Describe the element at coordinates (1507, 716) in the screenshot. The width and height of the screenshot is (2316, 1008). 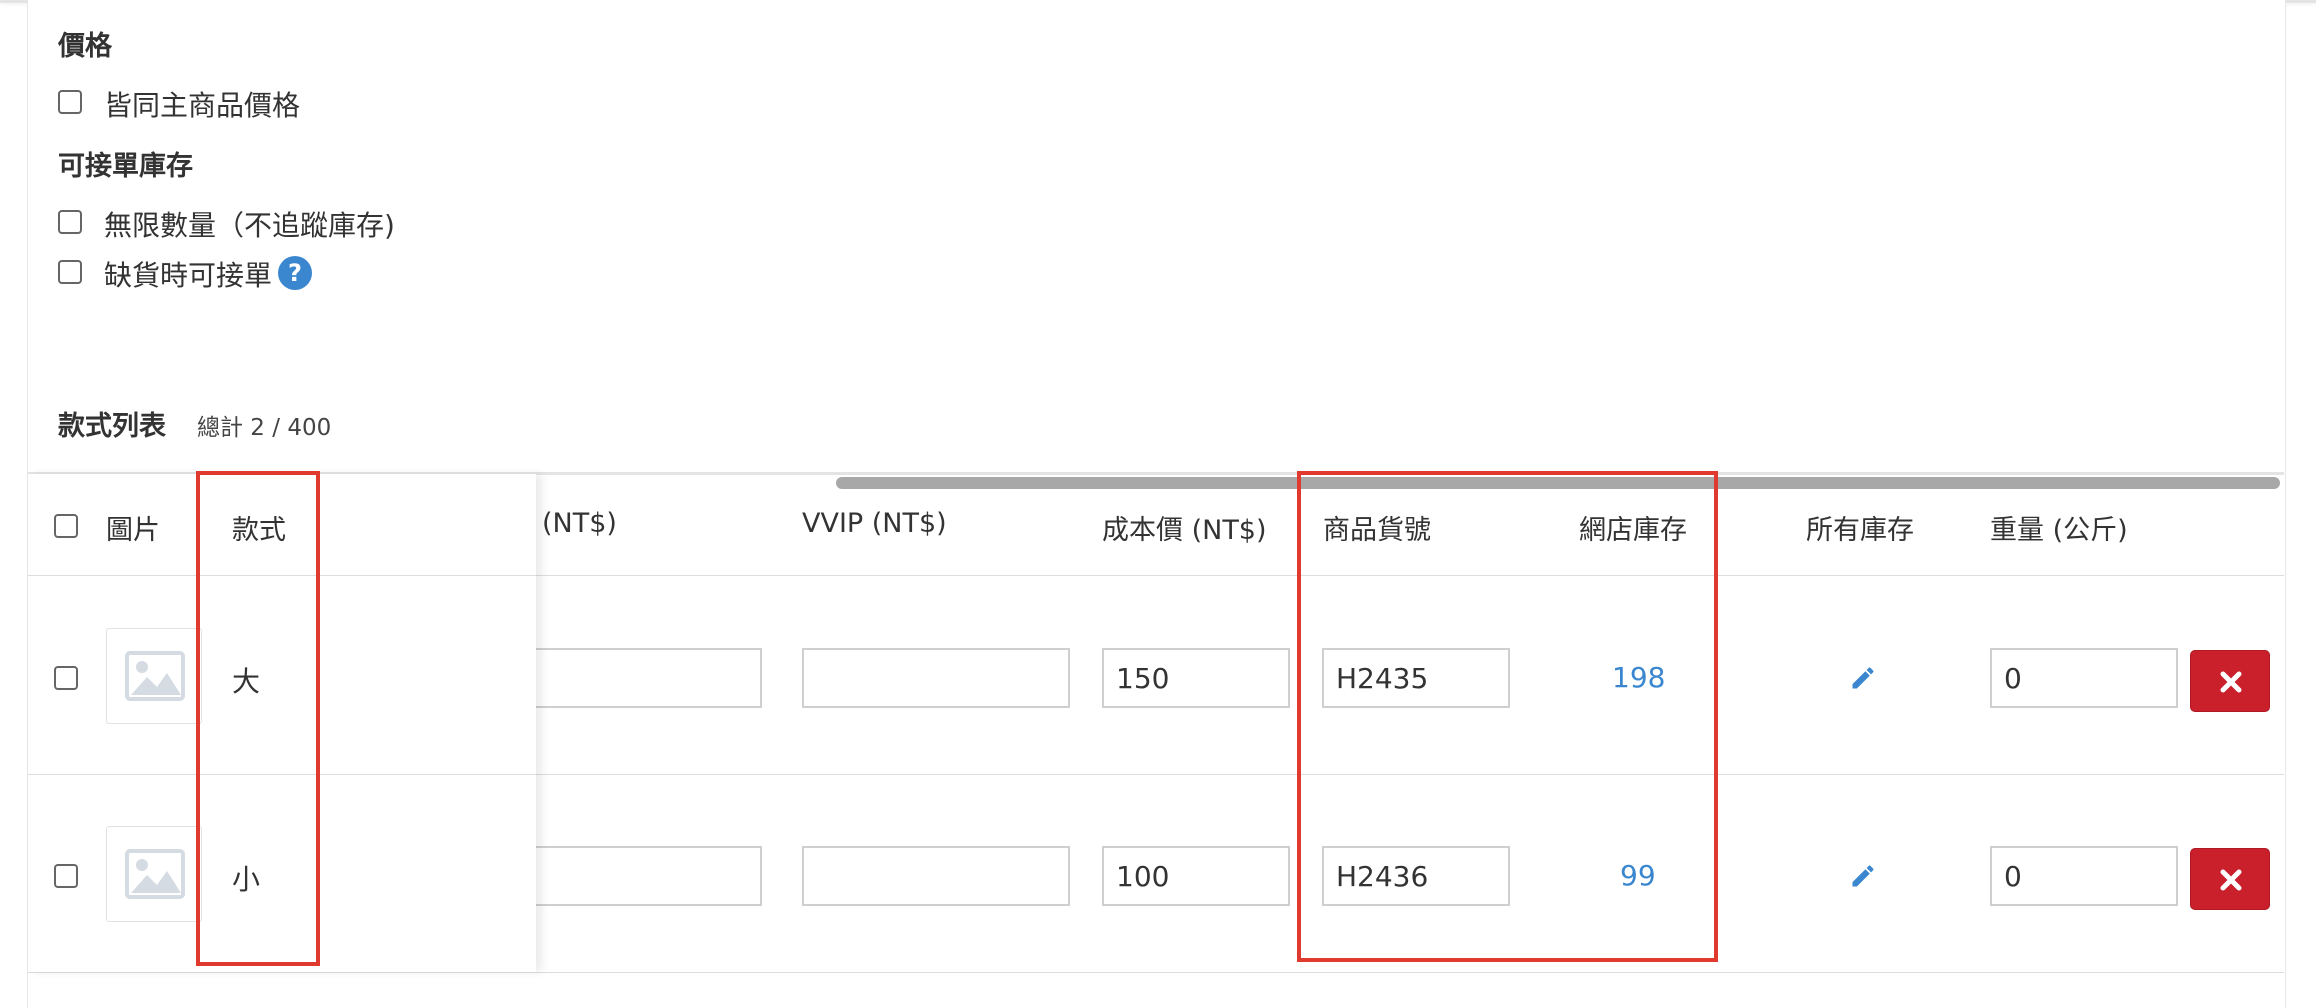
I see `highlight-box-sku-stock-columns` at that location.